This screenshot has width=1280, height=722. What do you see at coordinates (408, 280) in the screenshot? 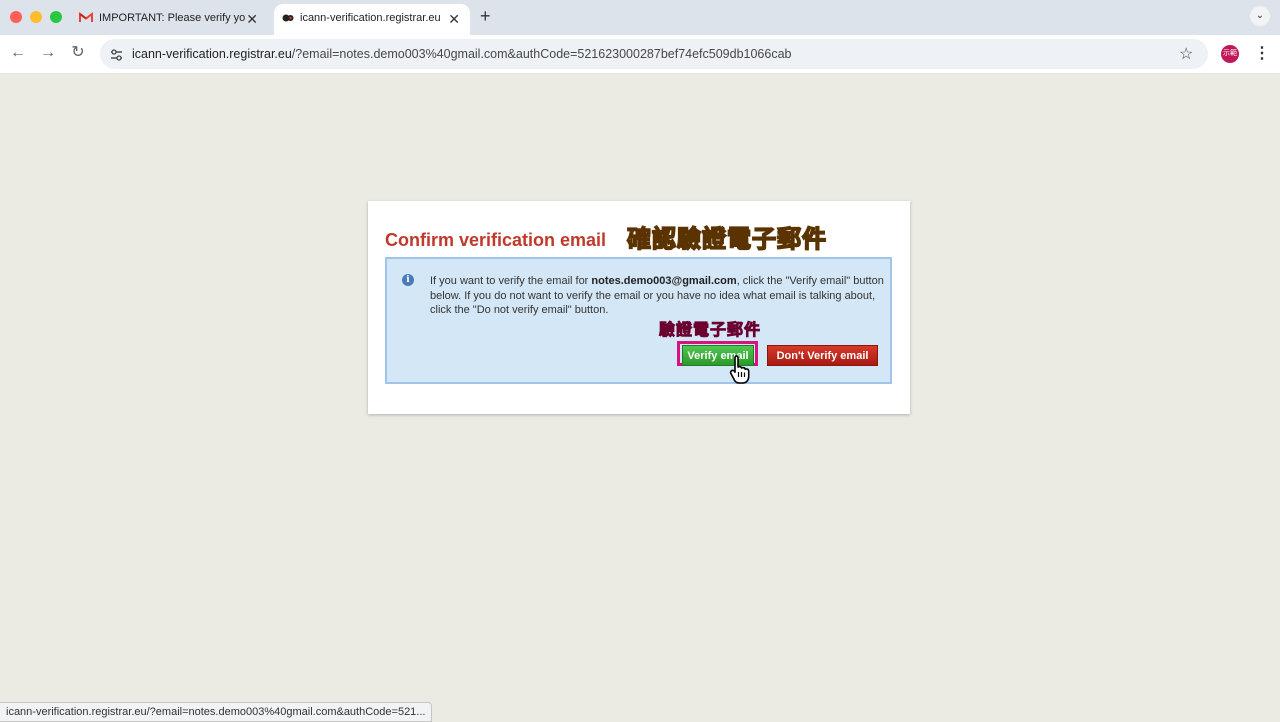
I see `info-icon: i` at bounding box center [408, 280].